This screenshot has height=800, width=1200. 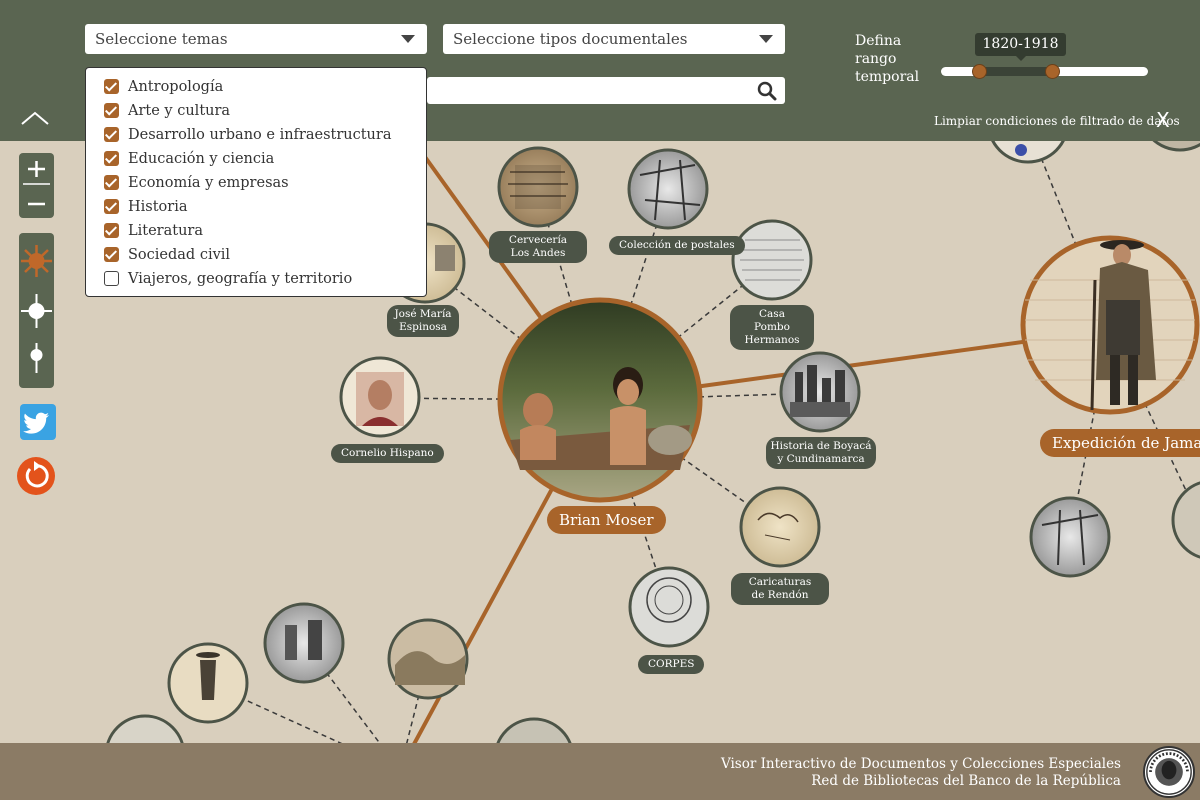 I want to click on theme-option-label: Historia, so click(x=158, y=207).